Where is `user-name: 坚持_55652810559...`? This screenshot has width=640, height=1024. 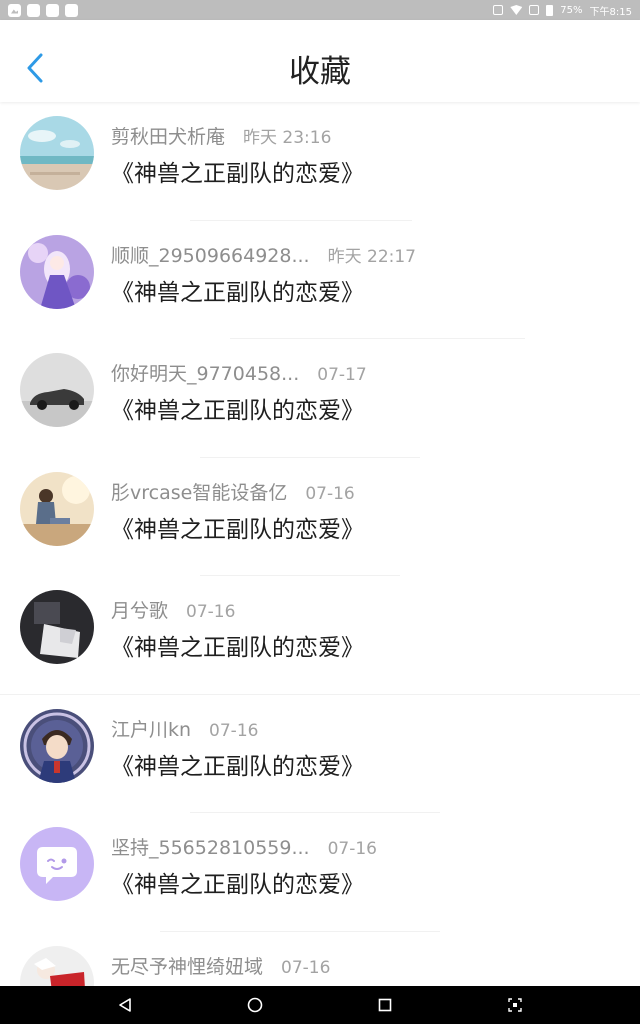 user-name: 坚持_55652810559... is located at coordinates (210, 848).